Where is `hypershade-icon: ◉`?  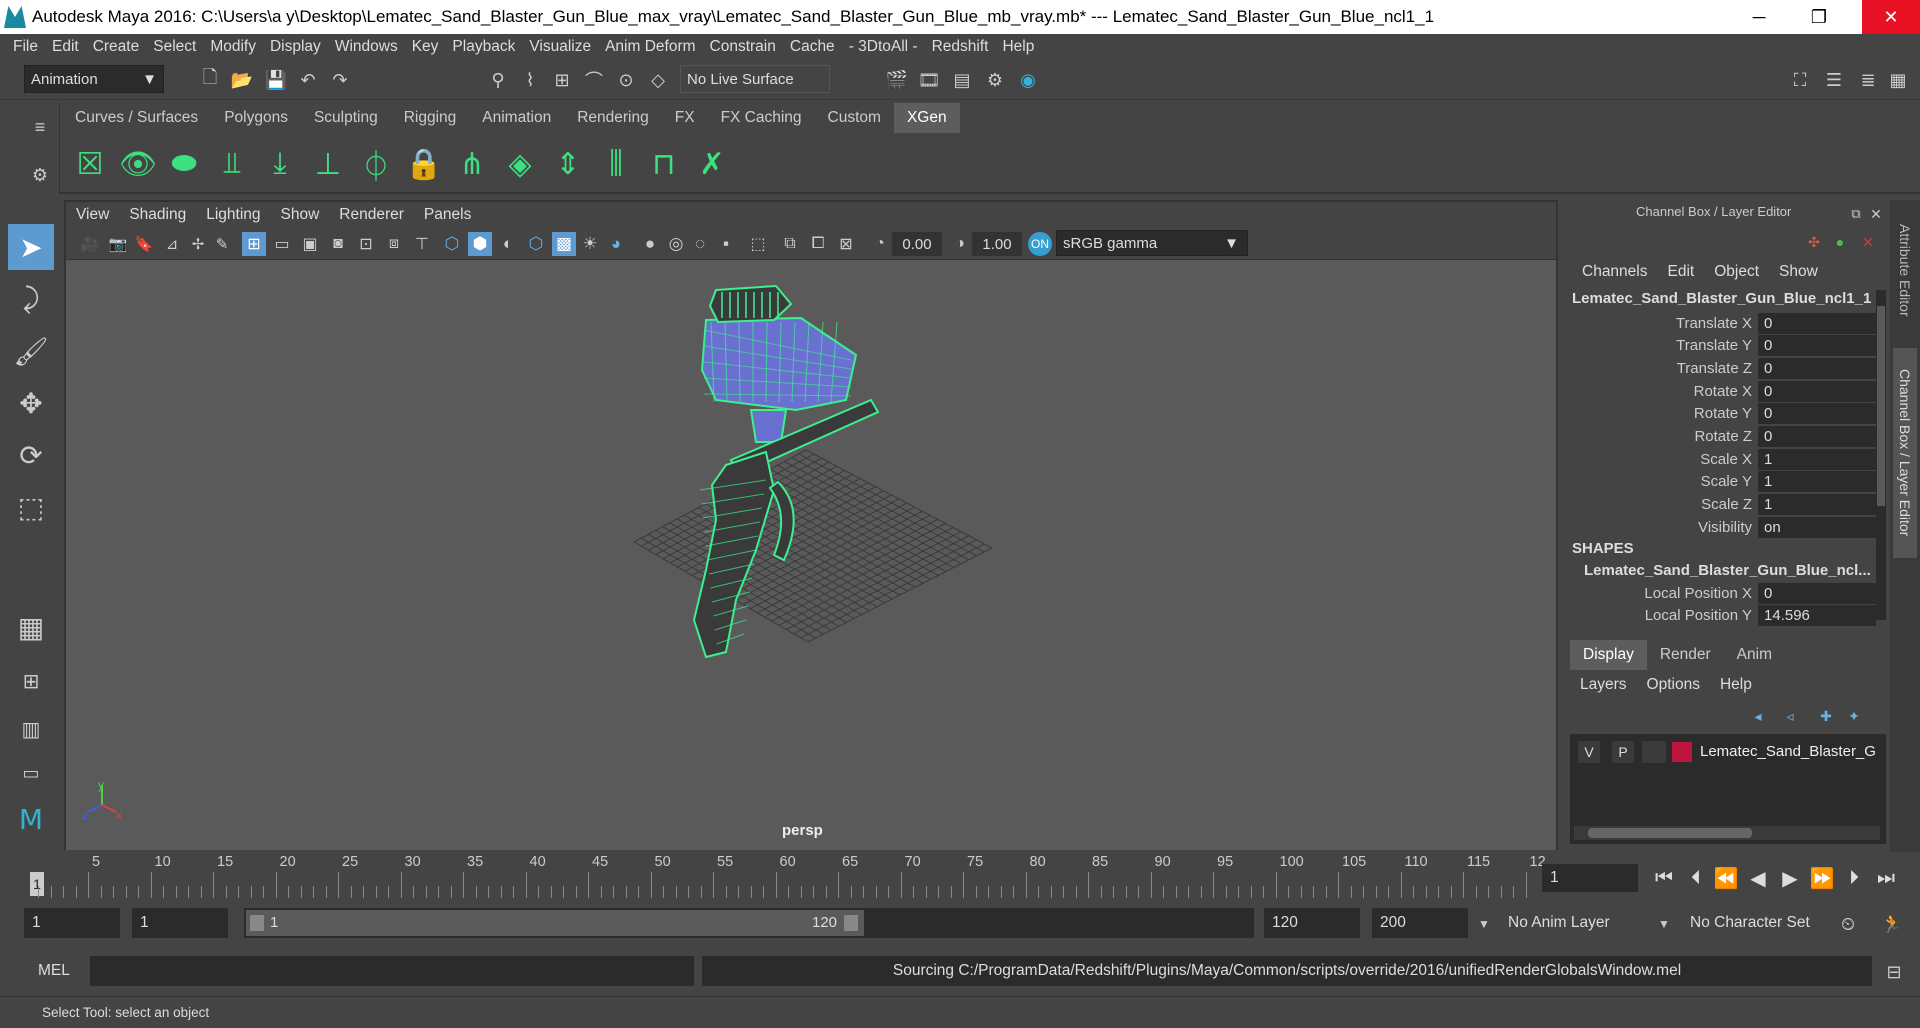 hypershade-icon: ◉ is located at coordinates (1028, 80).